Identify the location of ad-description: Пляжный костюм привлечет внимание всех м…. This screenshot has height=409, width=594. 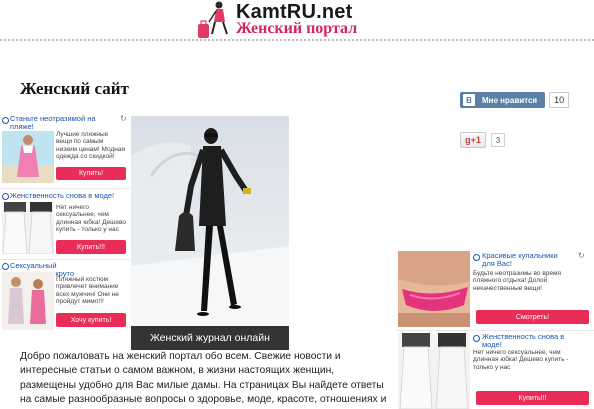
(87, 291).